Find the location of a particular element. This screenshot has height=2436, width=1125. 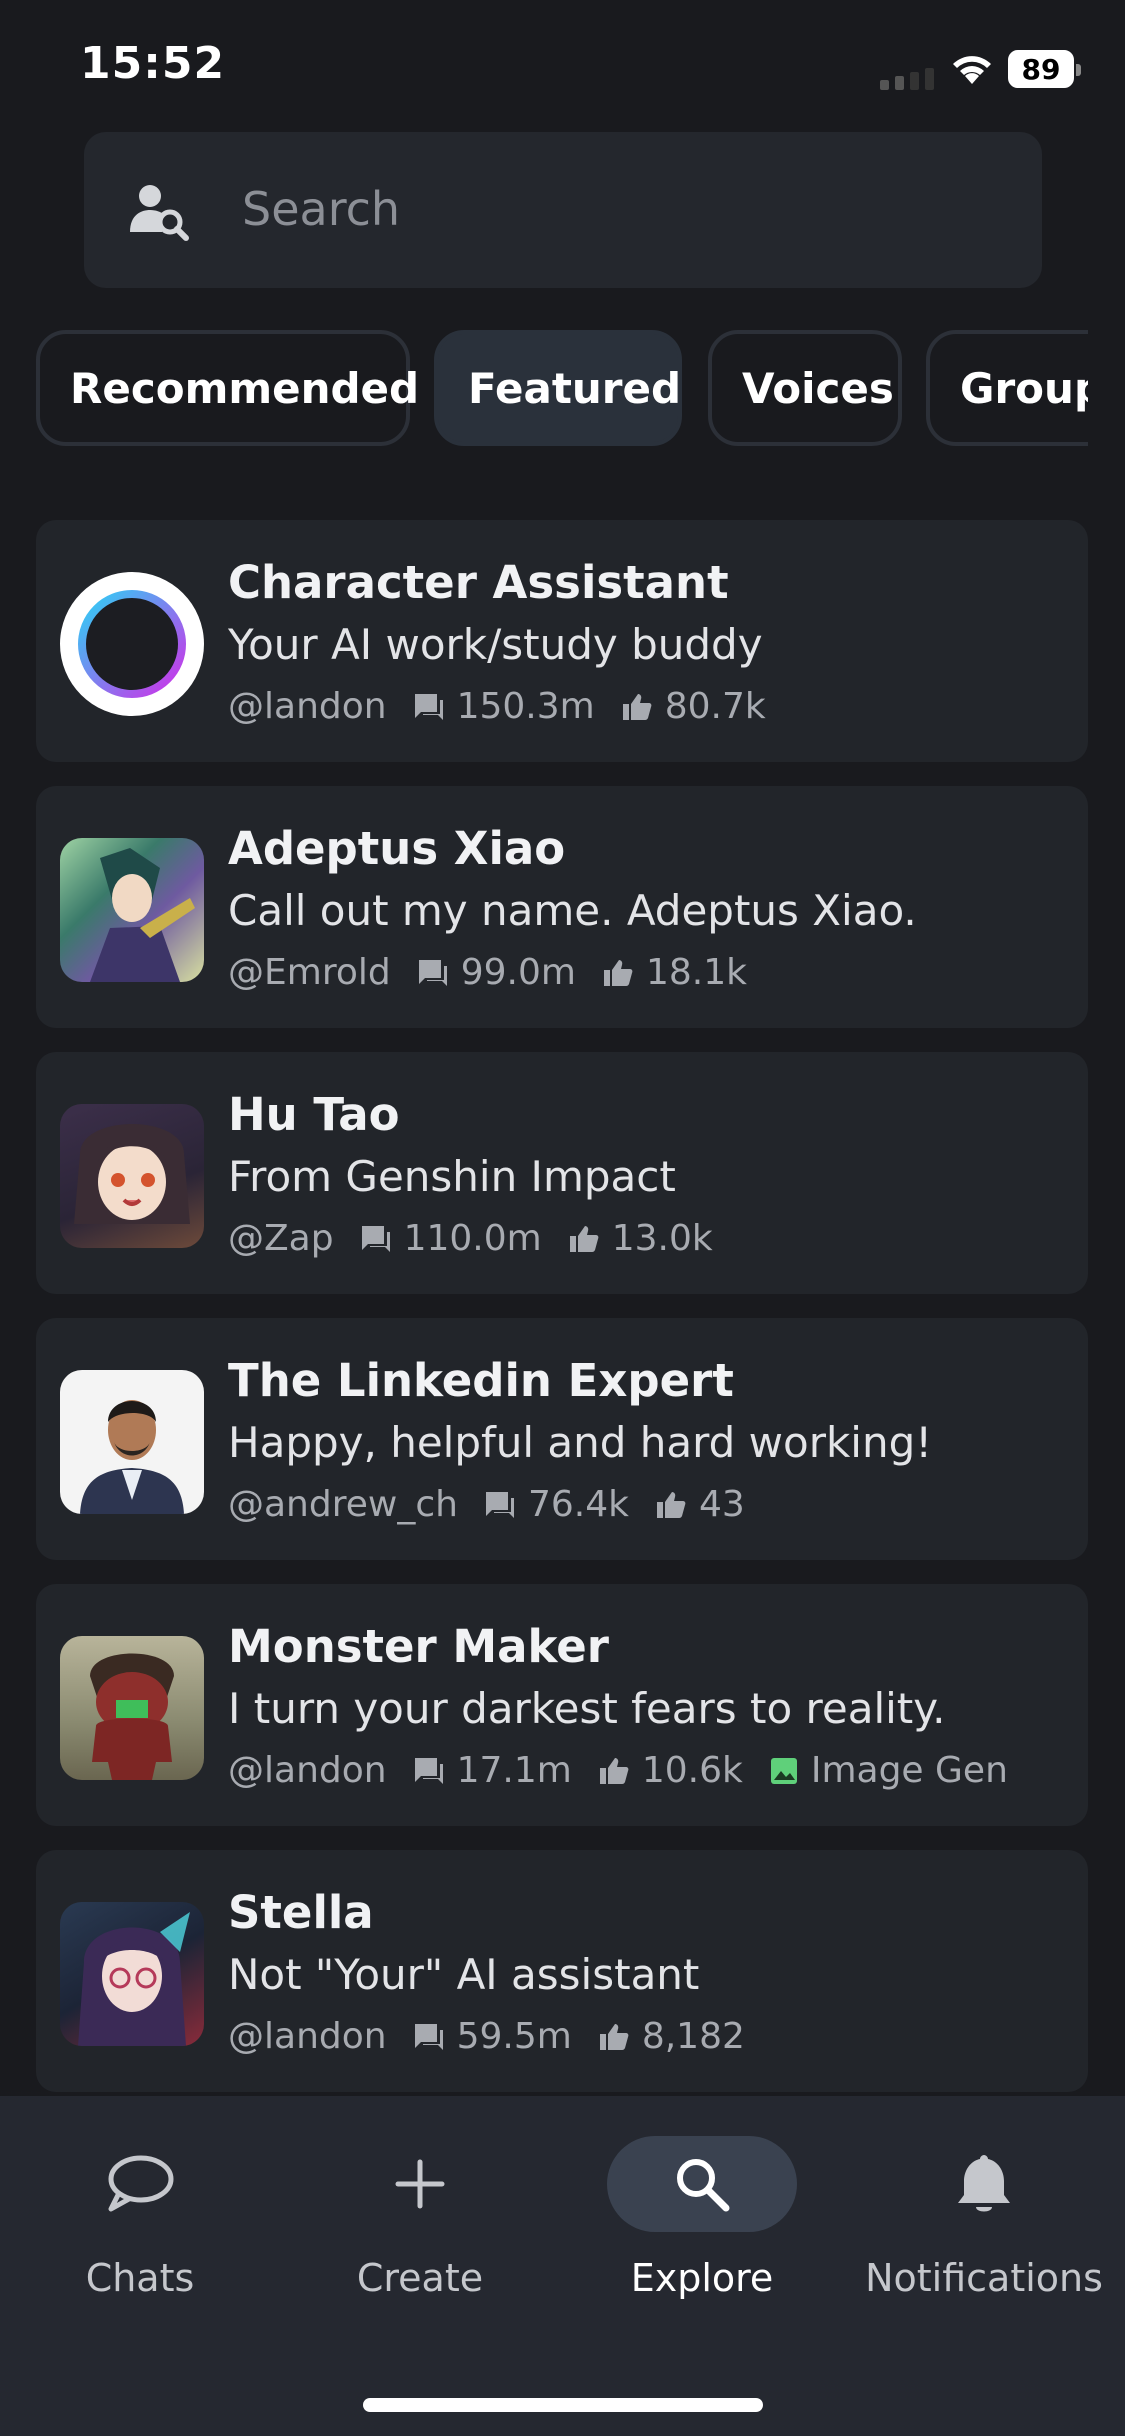

nav-label: Create is located at coordinates (420, 2278).